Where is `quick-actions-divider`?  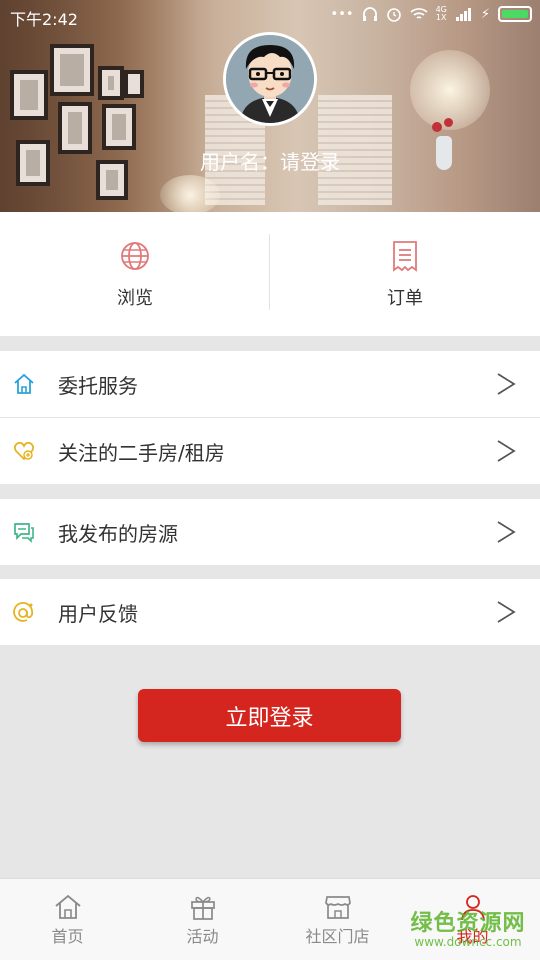
quick-actions-divider is located at coordinates (269, 272).